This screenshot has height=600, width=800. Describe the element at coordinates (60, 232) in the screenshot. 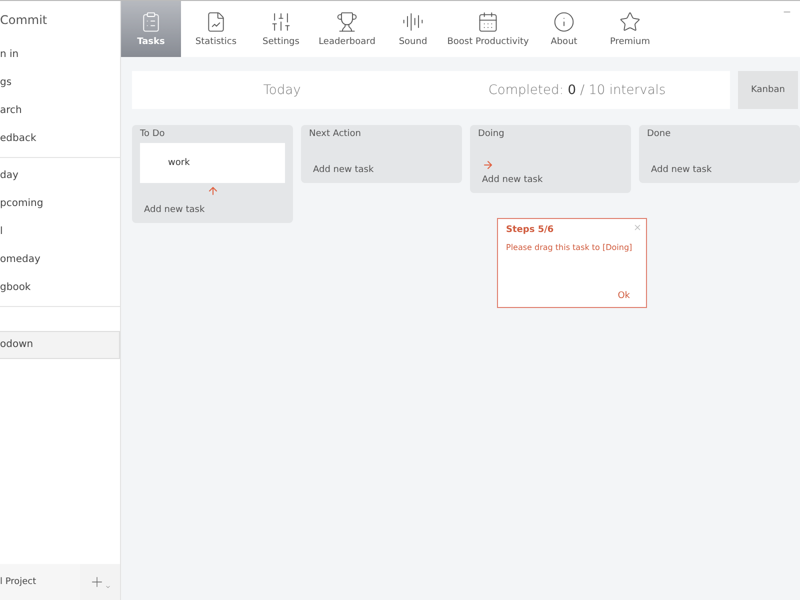

I see `sidebar-item: l` at that location.